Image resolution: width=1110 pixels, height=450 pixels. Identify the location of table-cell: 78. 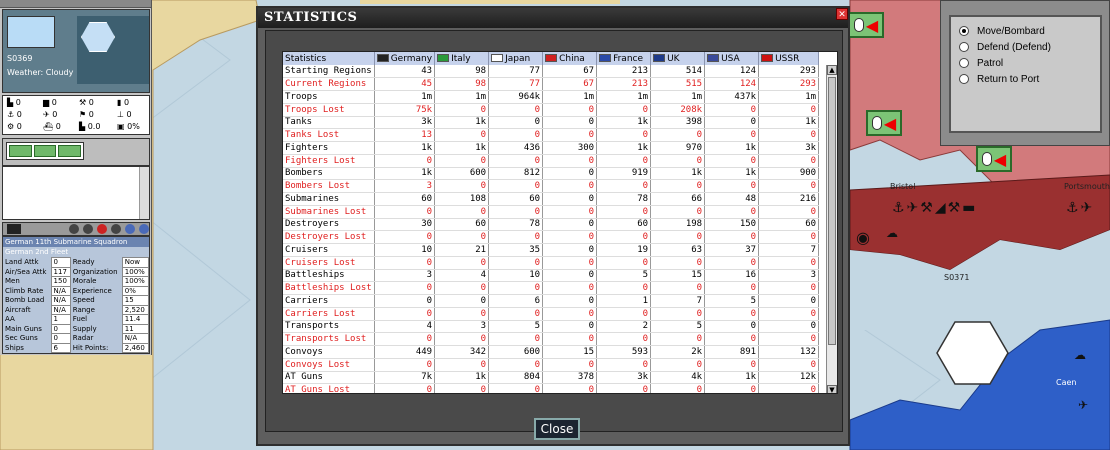
(624, 199).